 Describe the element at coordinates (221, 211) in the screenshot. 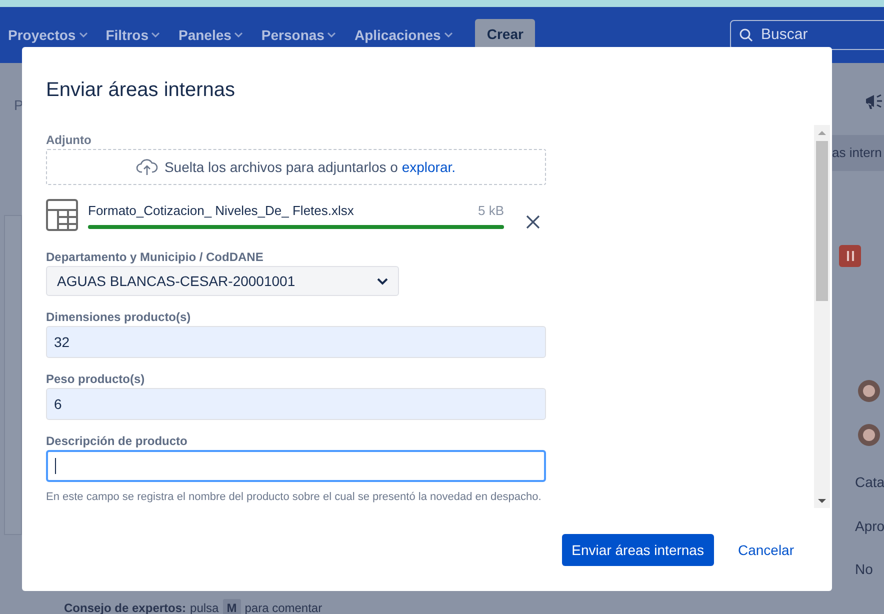

I see `file-name: Formato_Cotizacion_ Niveles_De_ Fletes.xlsx` at that location.